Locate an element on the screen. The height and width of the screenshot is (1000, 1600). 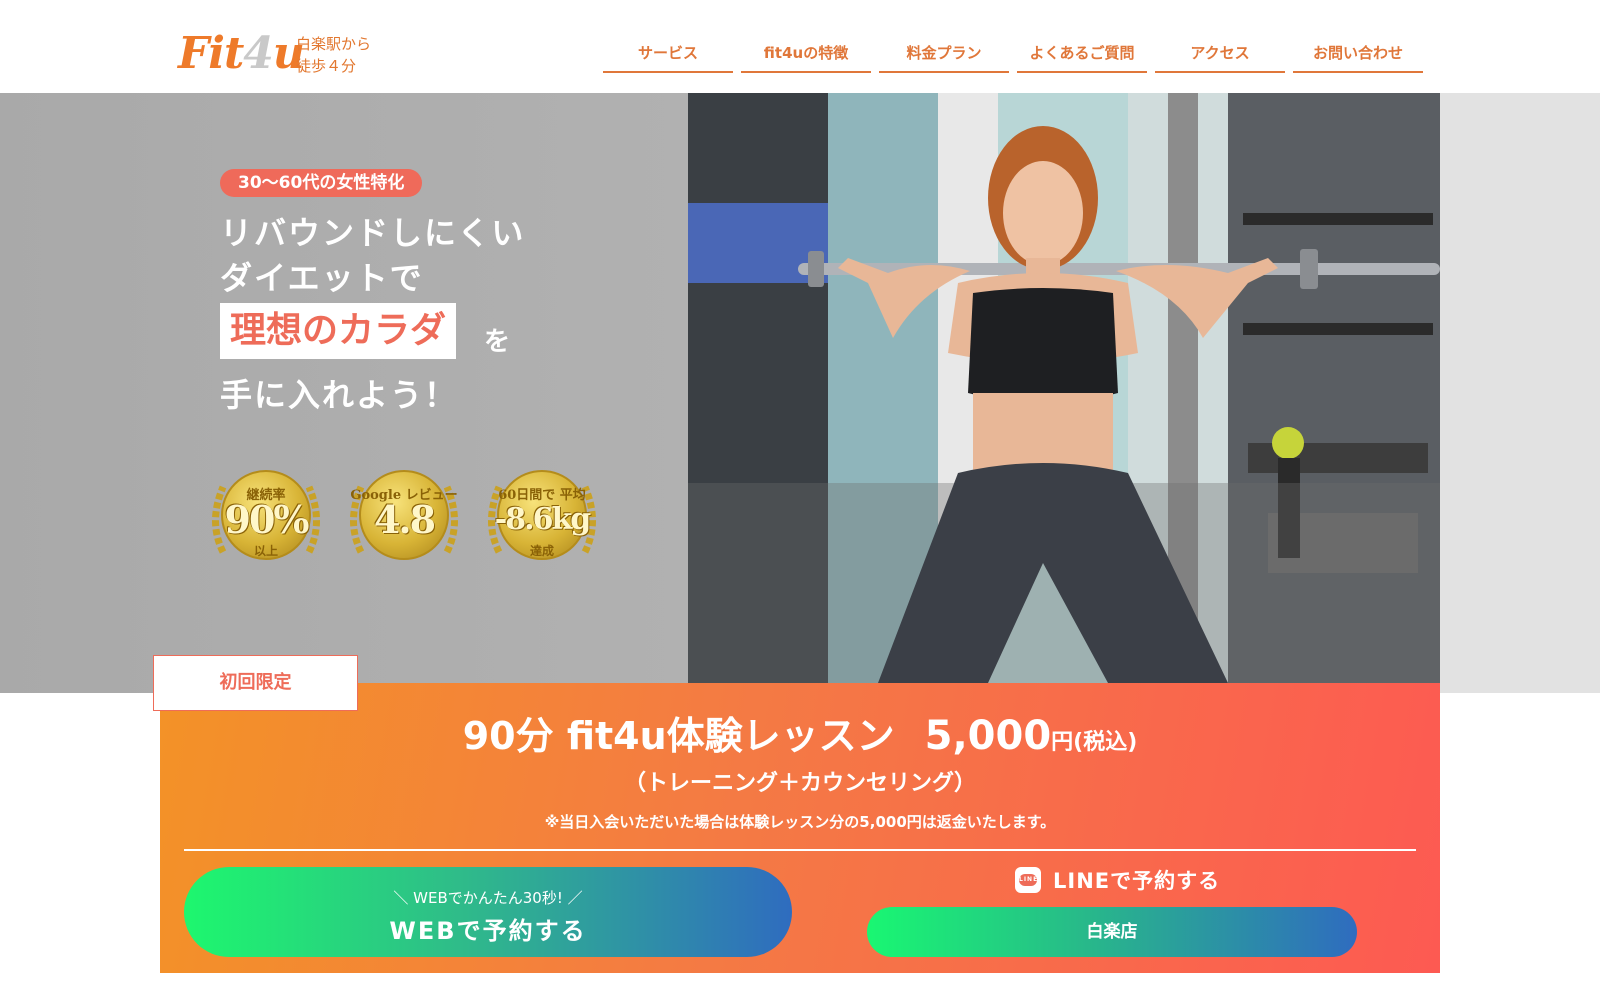
award-3-value: -8.6kg is located at coordinates (542, 519).